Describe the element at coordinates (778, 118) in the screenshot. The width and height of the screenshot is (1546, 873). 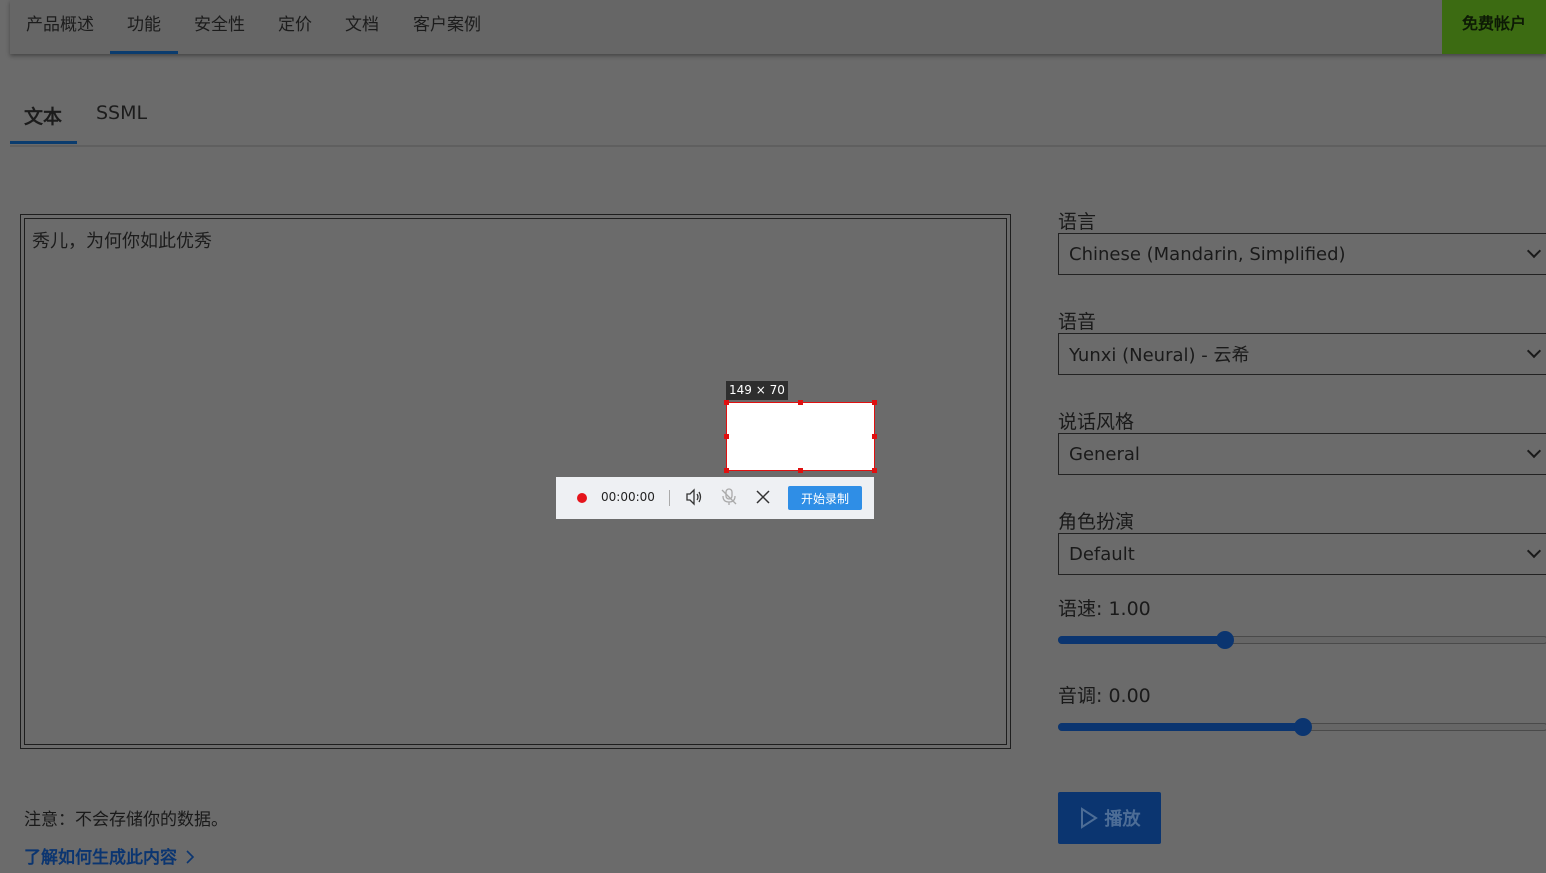
I see `editor-tabs: 文本 SSML` at that location.